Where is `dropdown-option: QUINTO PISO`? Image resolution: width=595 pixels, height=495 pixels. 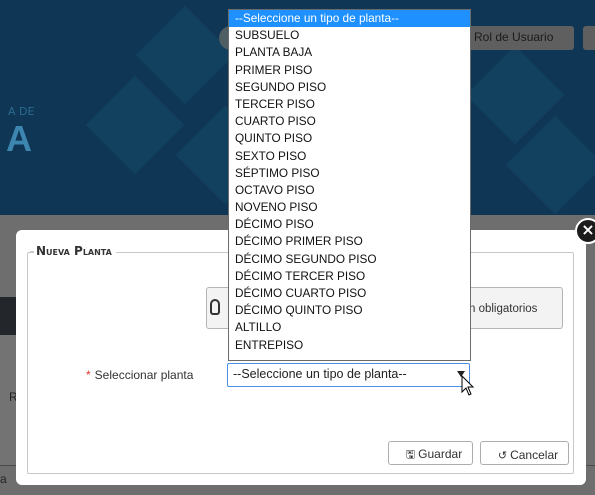
dropdown-option: QUINTO PISO is located at coordinates (349, 138).